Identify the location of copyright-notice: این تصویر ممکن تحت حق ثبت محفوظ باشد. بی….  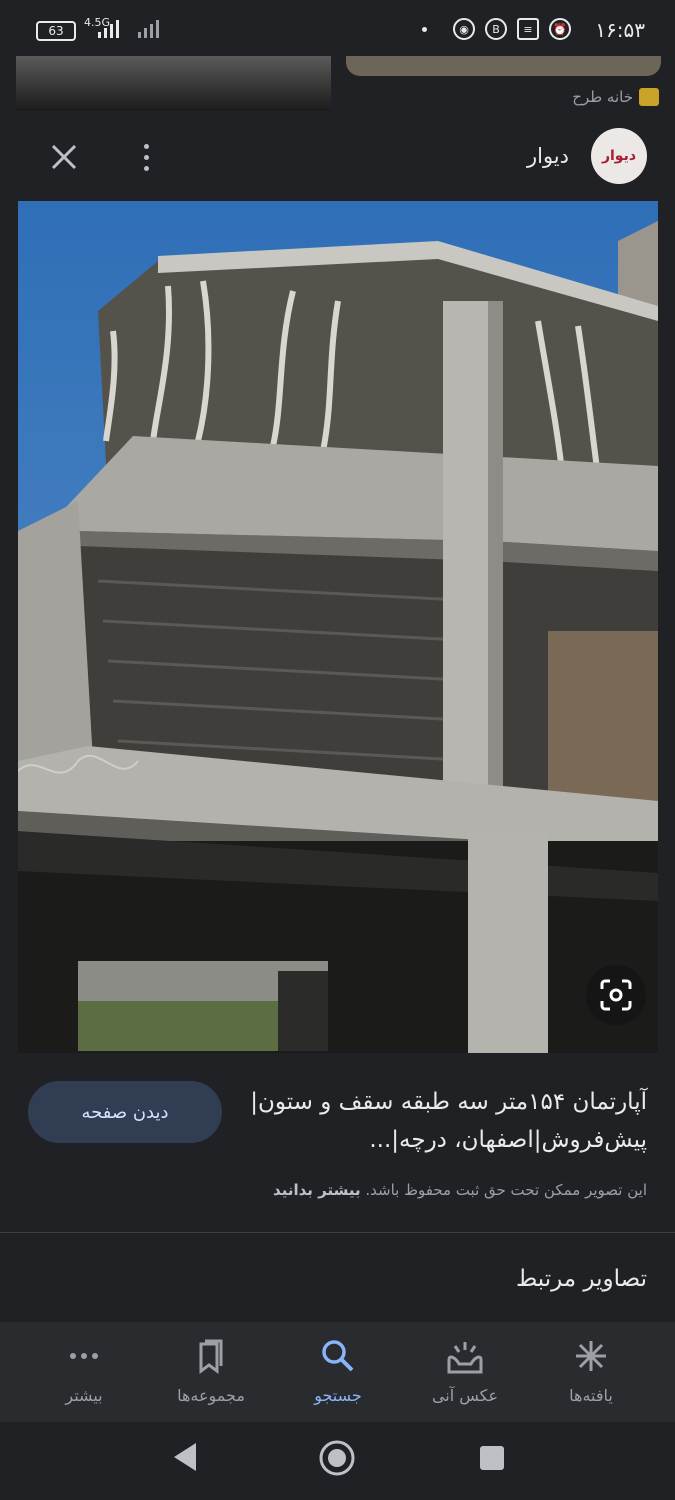
(337, 1190).